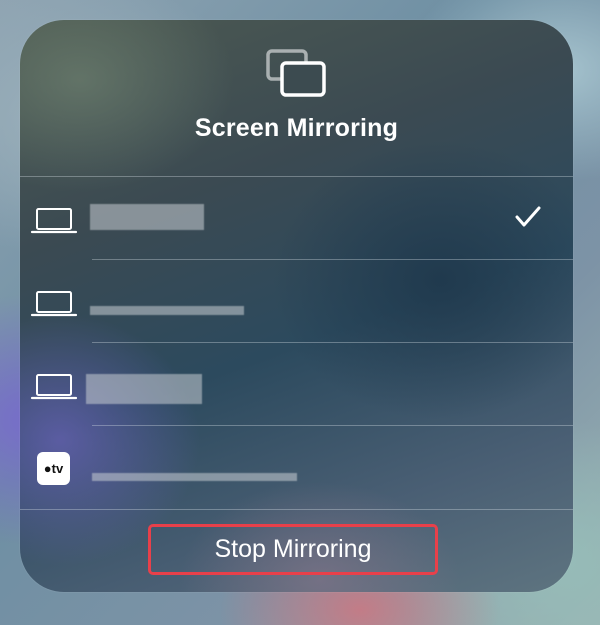  I want to click on stop-mirroring-button: Stop Mirroring, so click(293, 549).